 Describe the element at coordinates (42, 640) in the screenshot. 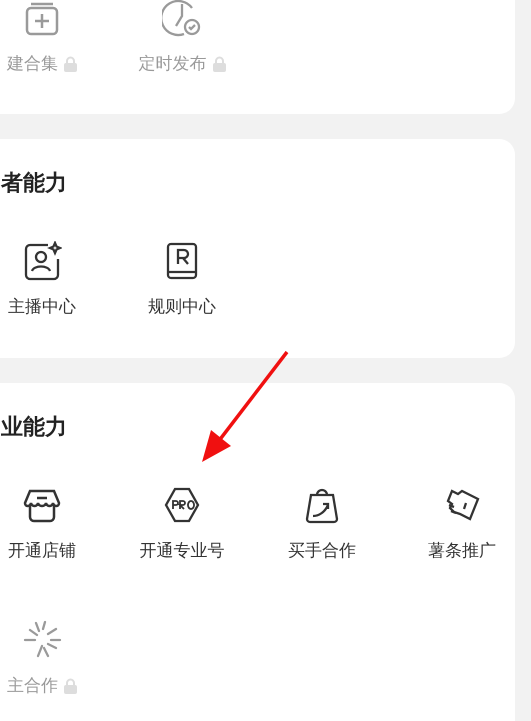

I see `sparkle-burst-icon` at that location.